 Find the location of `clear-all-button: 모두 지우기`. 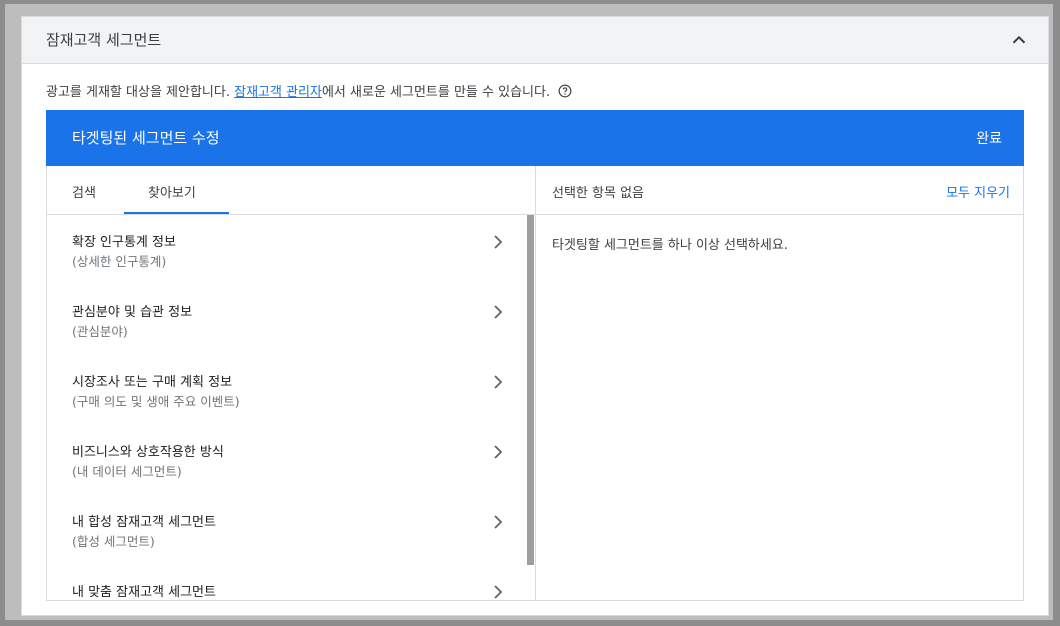

clear-all-button: 모두 지우기 is located at coordinates (978, 191).